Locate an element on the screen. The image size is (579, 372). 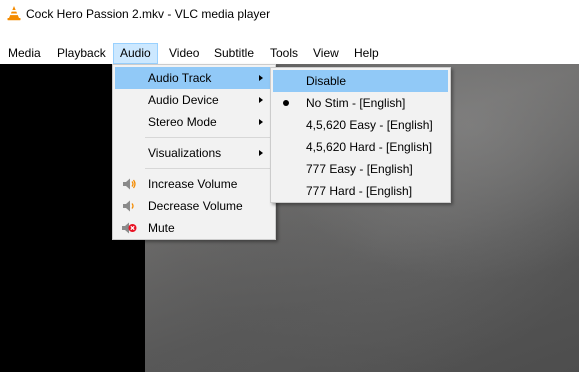
track-label: Disable is located at coordinates (326, 81).